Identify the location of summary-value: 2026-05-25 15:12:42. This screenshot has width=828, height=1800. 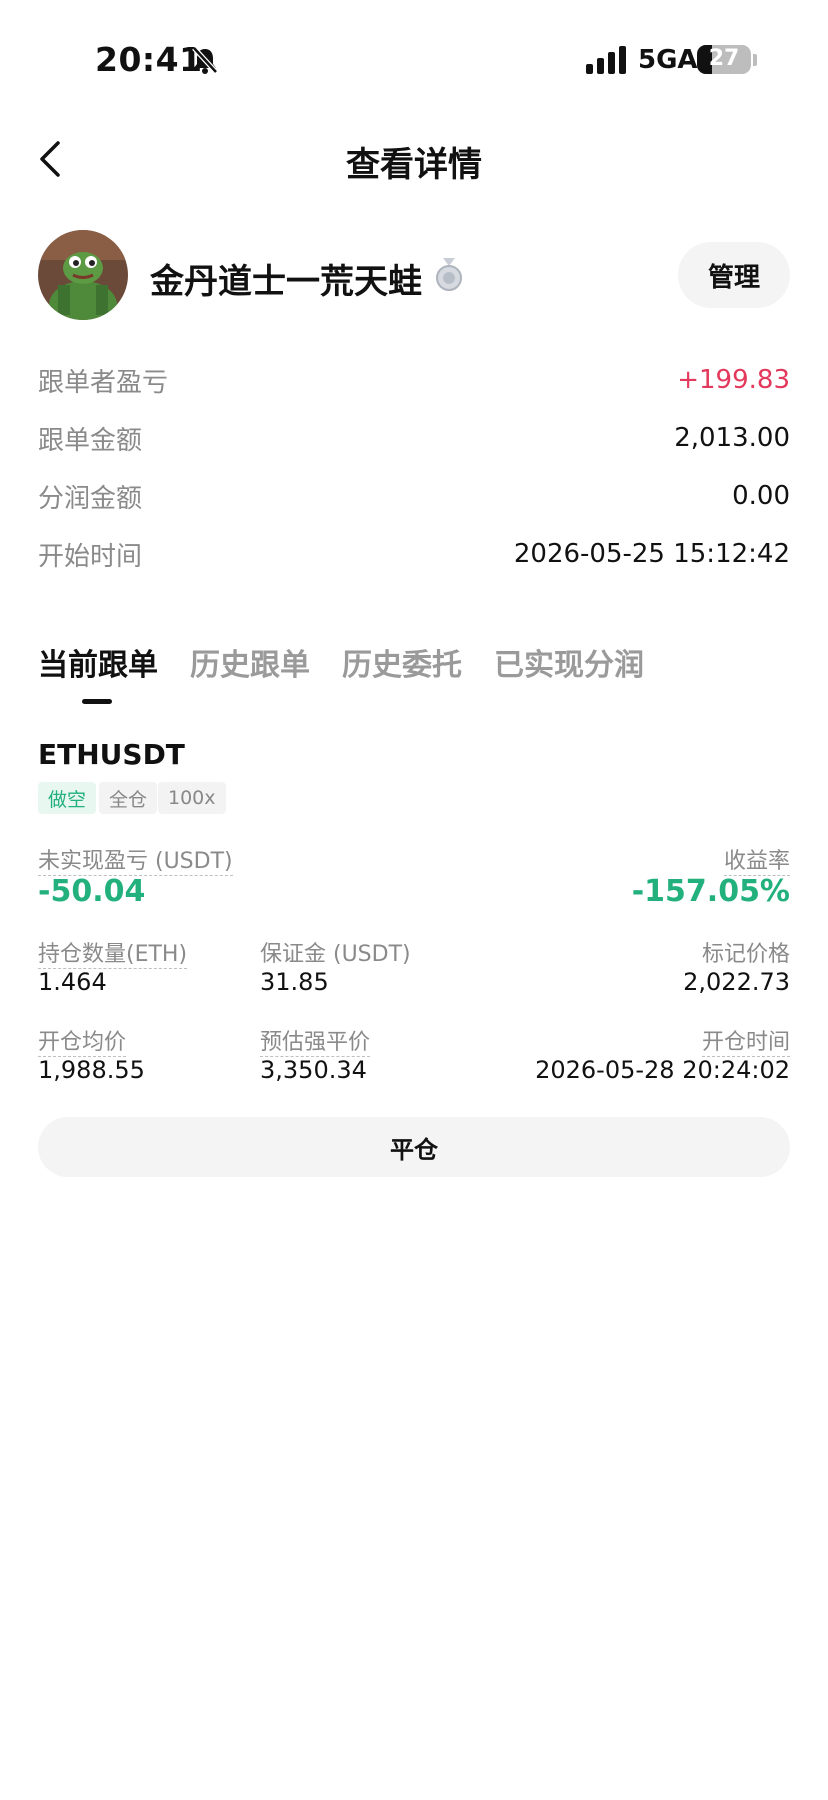
(651, 554).